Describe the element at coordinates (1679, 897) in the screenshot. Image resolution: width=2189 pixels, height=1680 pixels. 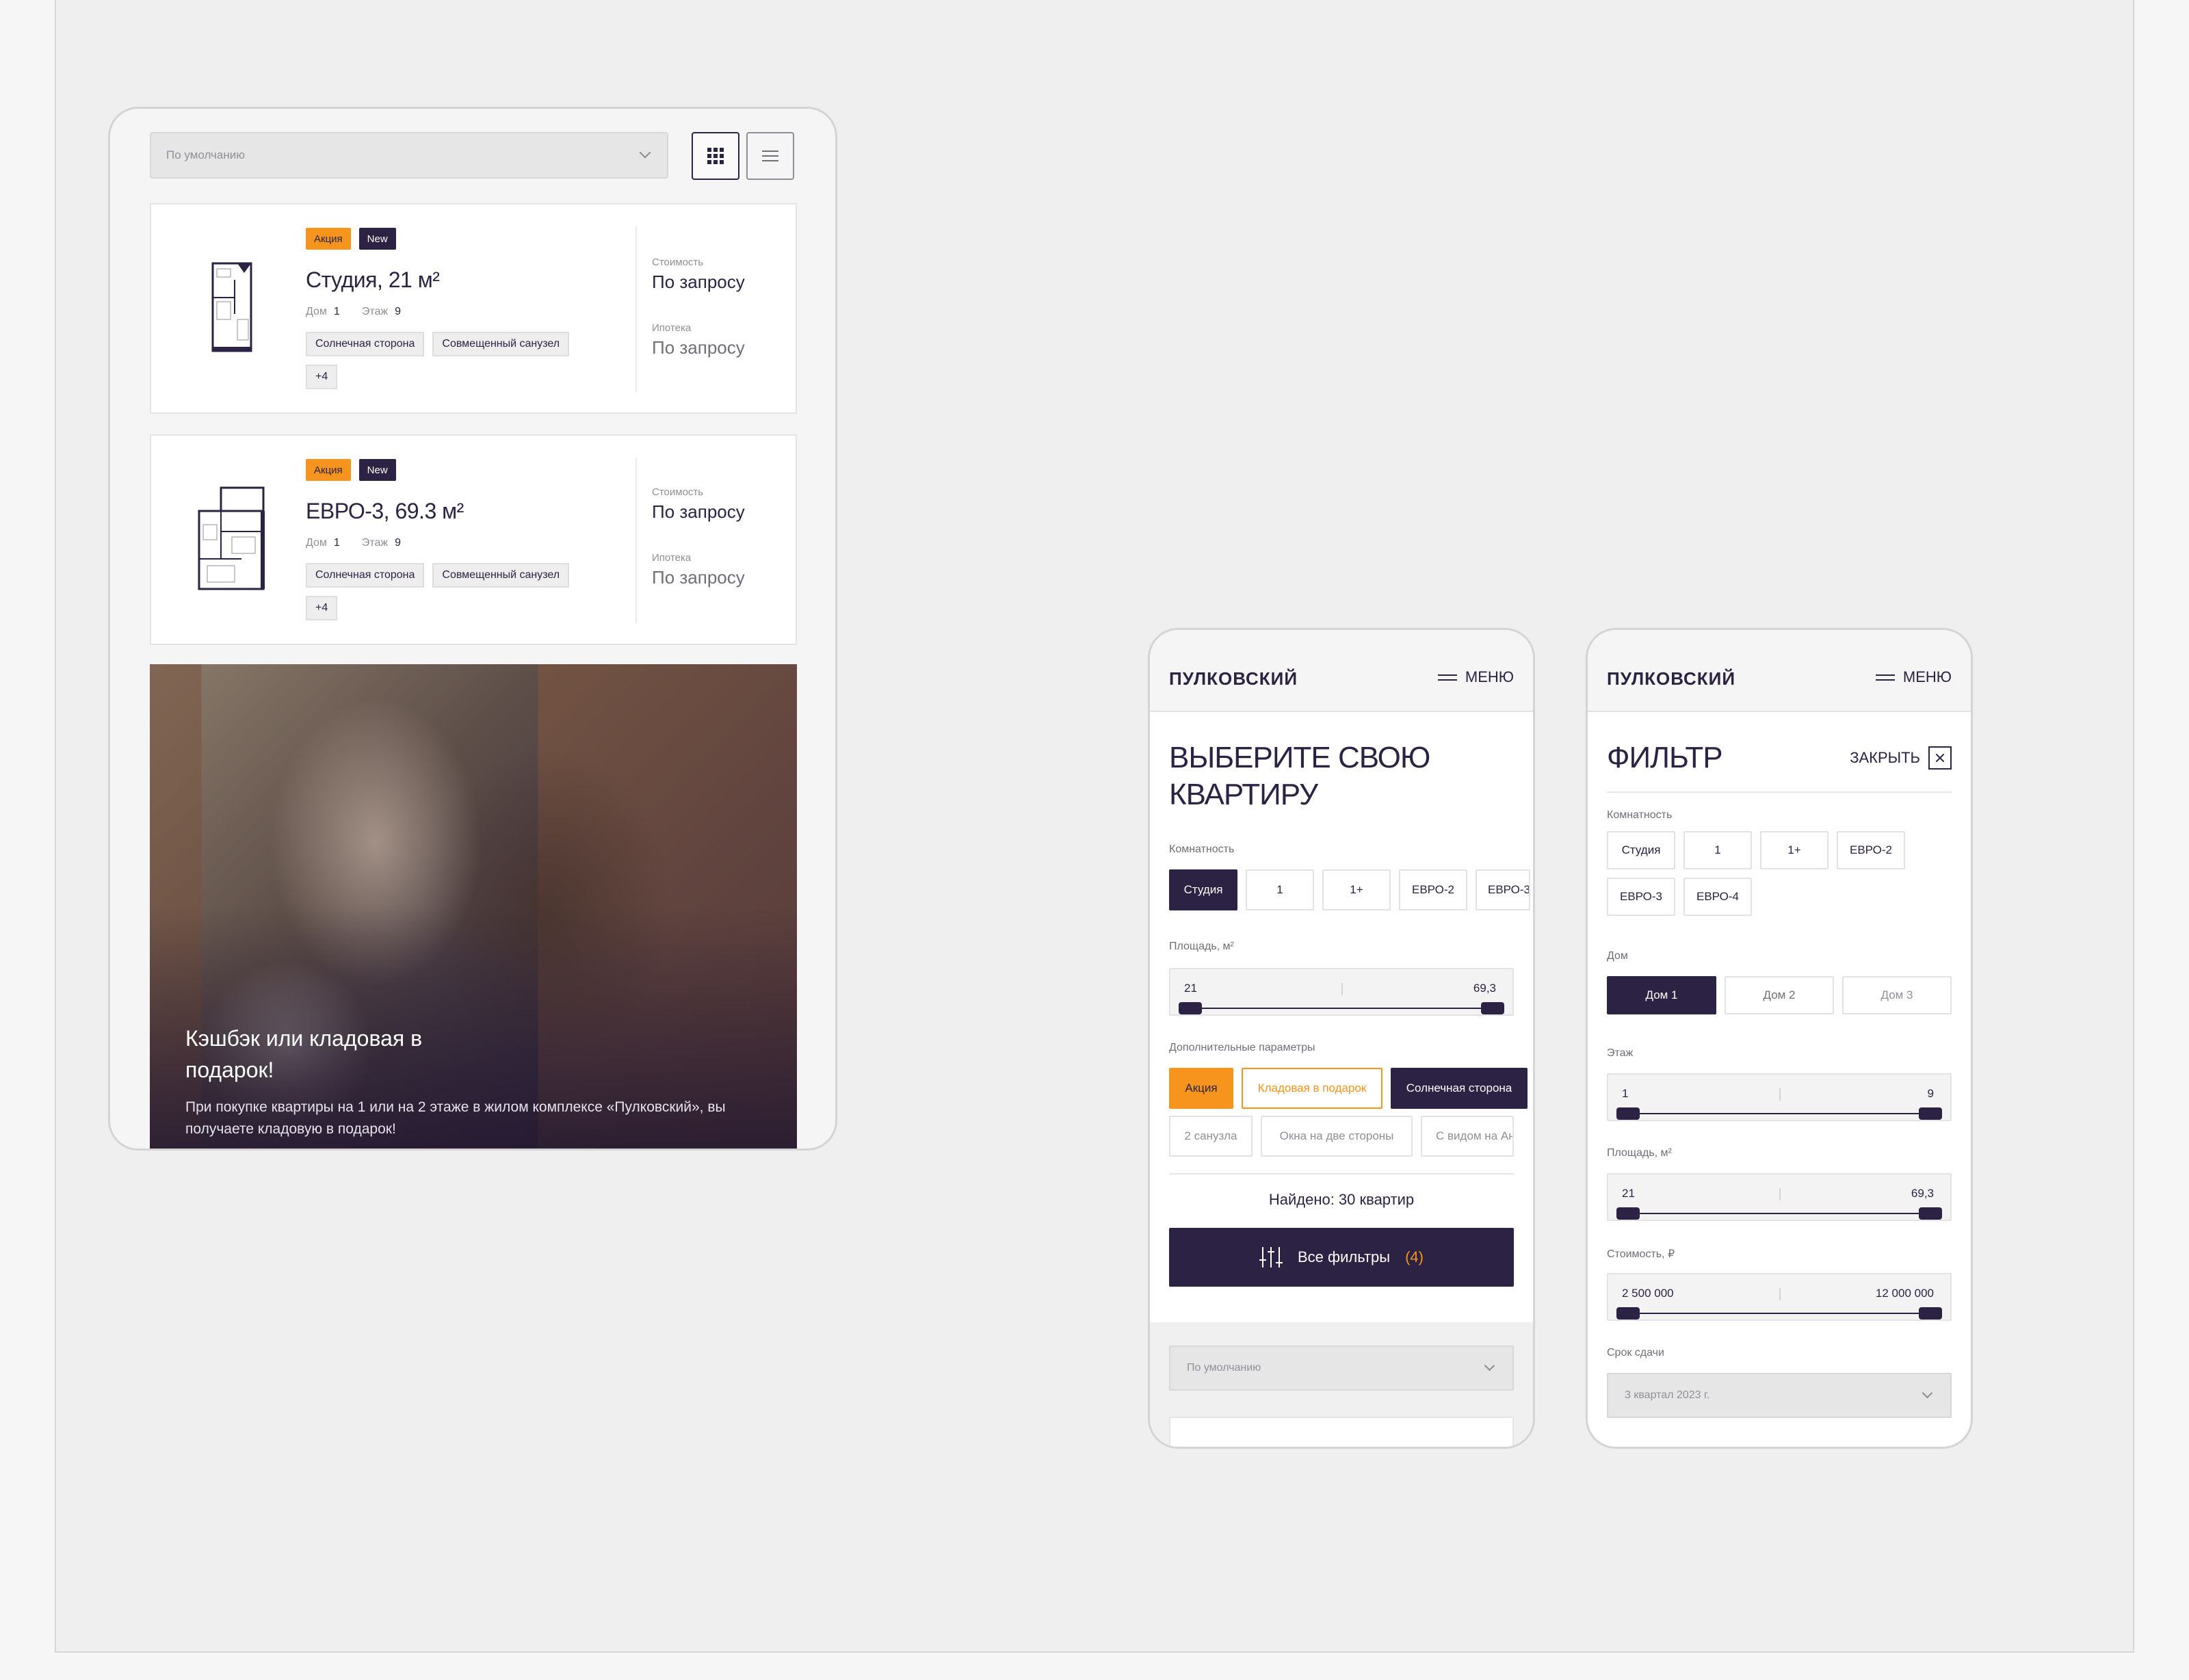
I see `rooms-chips: ЕВРО-3 ЕВРО-4` at that location.